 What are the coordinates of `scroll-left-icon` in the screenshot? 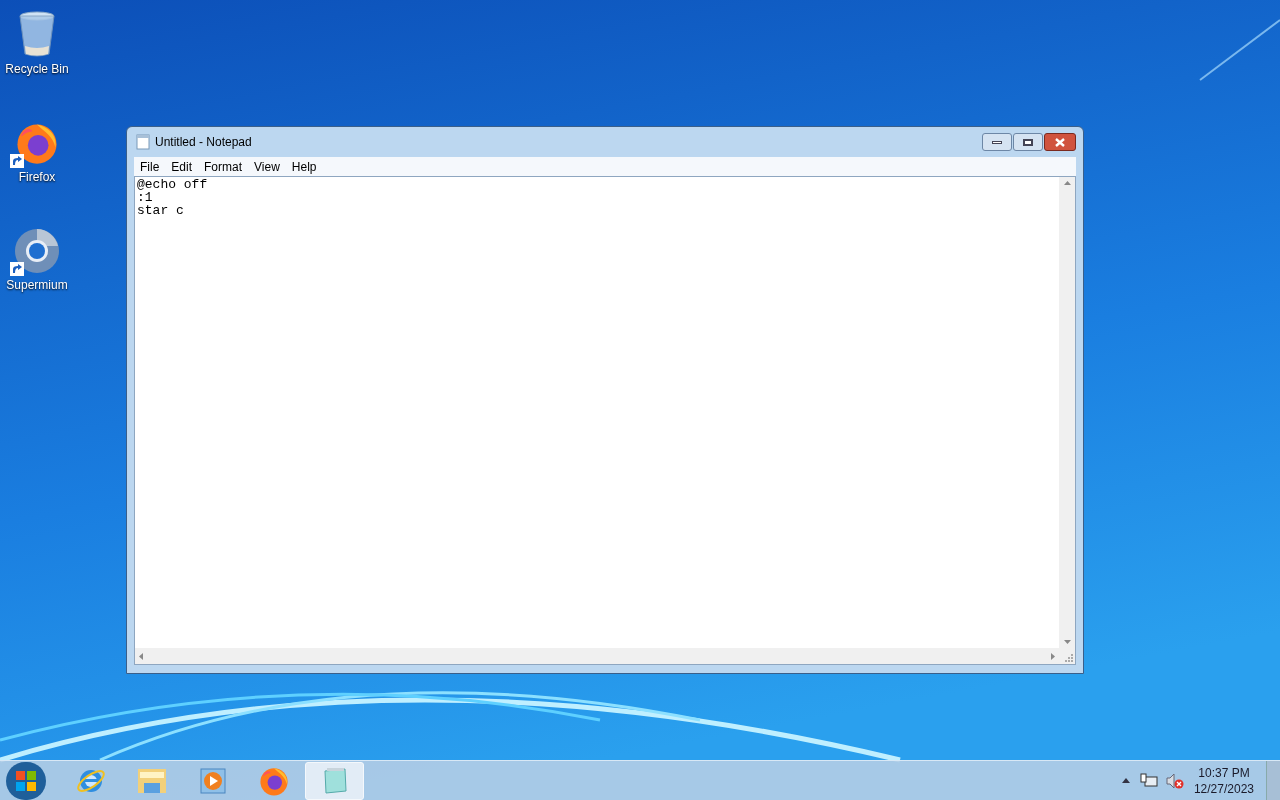 It's located at (141, 656).